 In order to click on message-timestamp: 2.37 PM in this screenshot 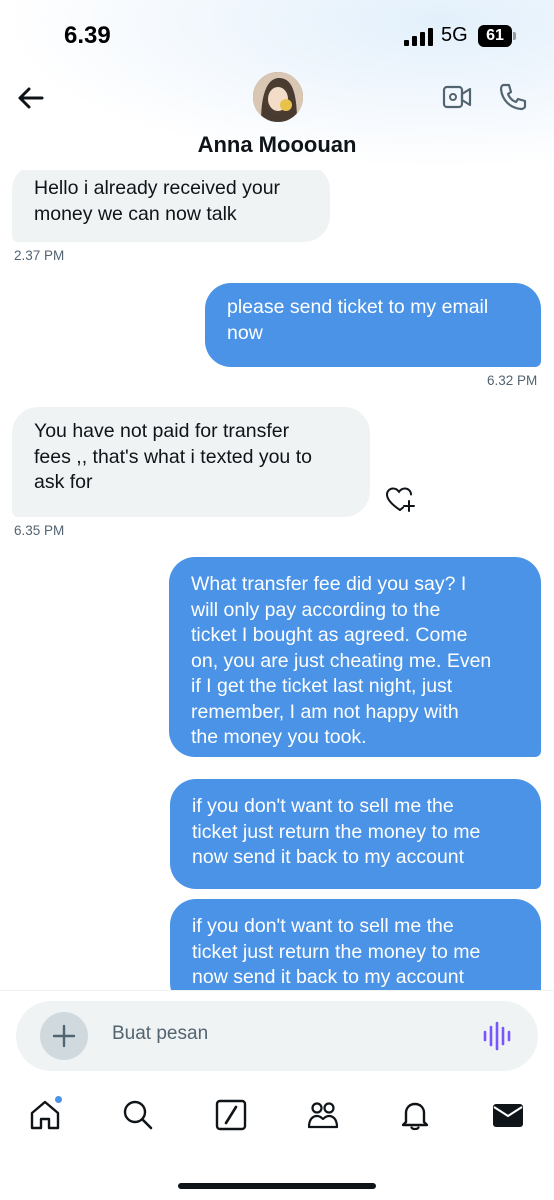, I will do `click(39, 255)`.